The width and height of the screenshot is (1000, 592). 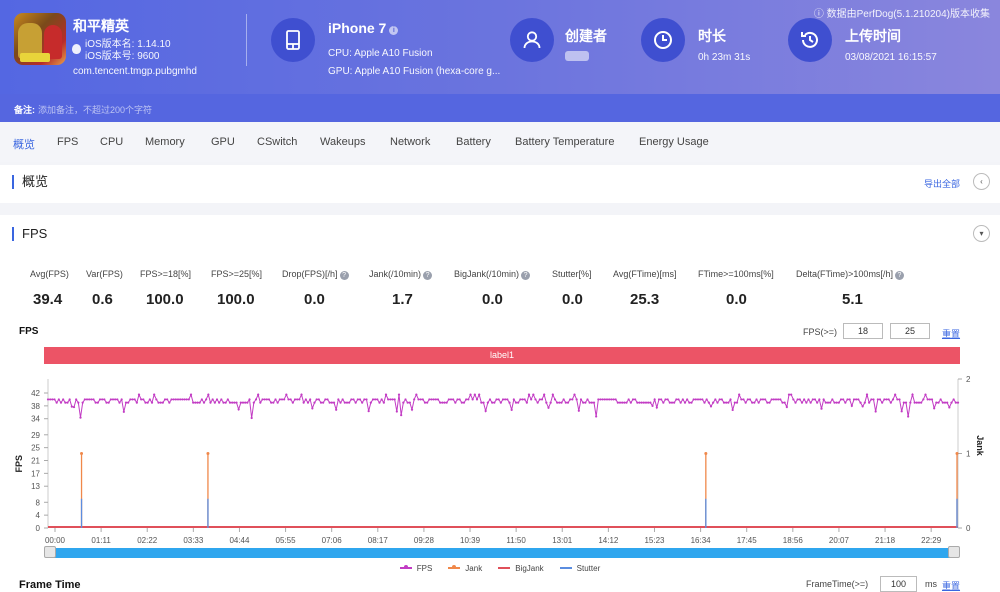 What do you see at coordinates (863, 331) in the screenshot?
I see `fps-threshold-1-input` at bounding box center [863, 331].